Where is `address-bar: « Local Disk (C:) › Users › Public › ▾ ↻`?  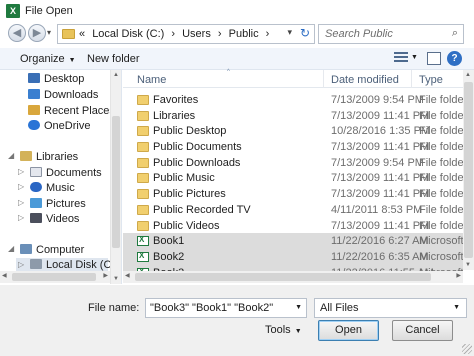 address-bar: « Local Disk (C:) › Users › Public › ▾ ↻ is located at coordinates (186, 34).